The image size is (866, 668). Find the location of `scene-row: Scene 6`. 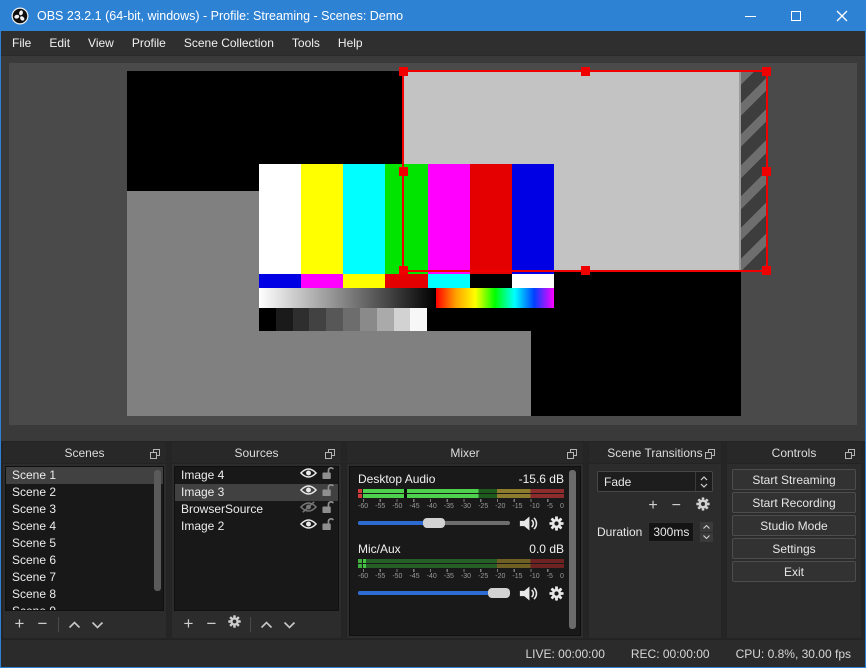

scene-row: Scene 6 is located at coordinates (84, 560).